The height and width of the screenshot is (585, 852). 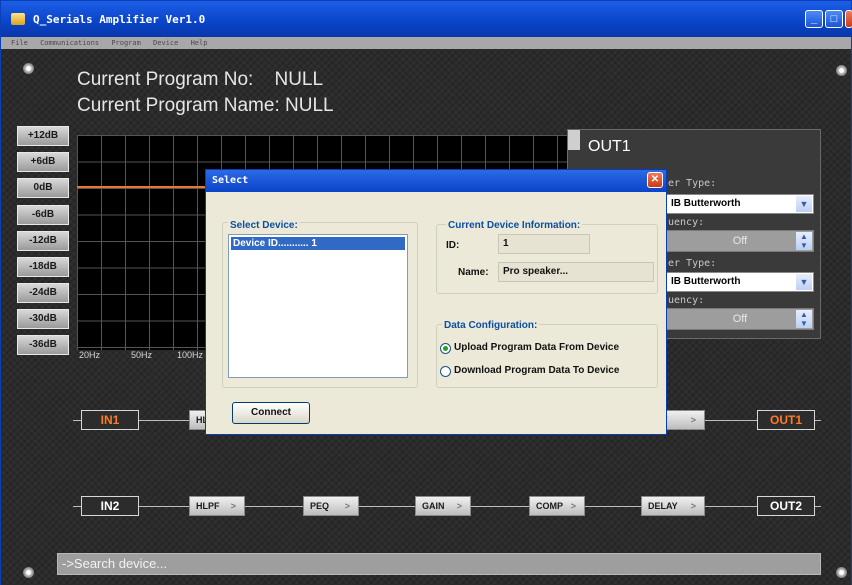 I want to click on dialog-title: Select, so click(x=436, y=181).